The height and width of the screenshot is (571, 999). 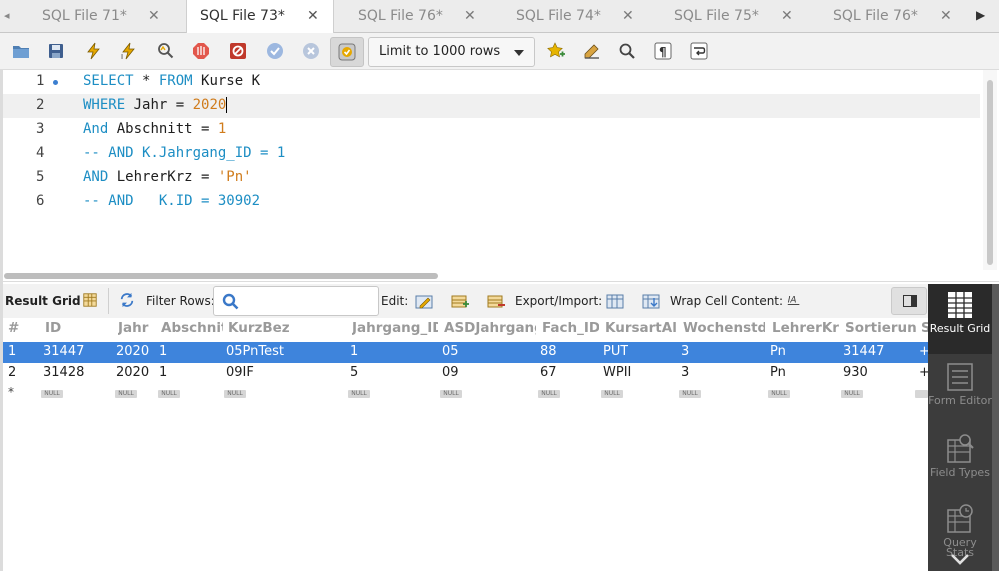 What do you see at coordinates (7, 15) in the screenshot?
I see `scroll-tabs-left-icon: ◂` at bounding box center [7, 15].